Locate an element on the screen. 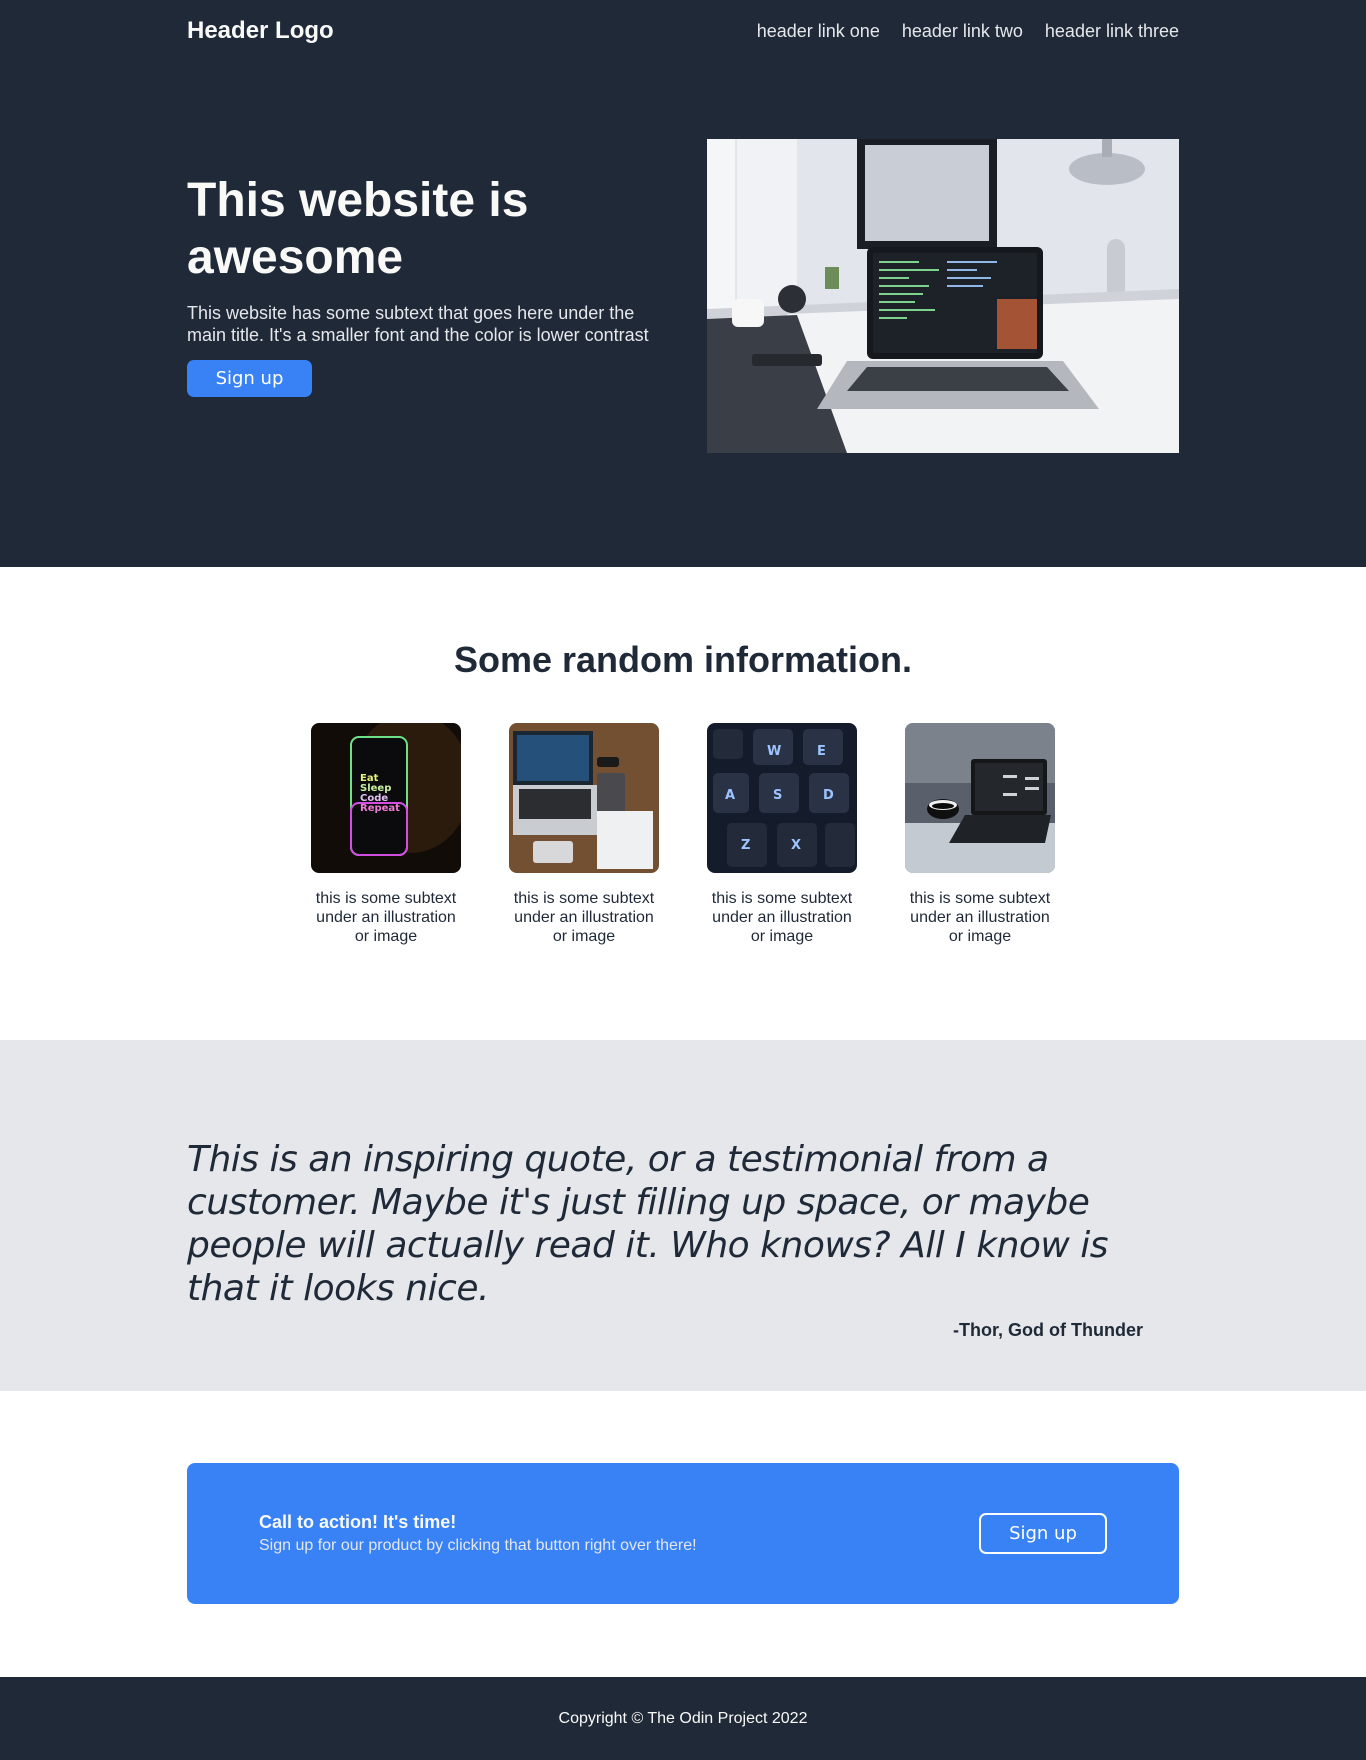  site-footer: Copyright © The Odin Project 2022 is located at coordinates (683, 1718).